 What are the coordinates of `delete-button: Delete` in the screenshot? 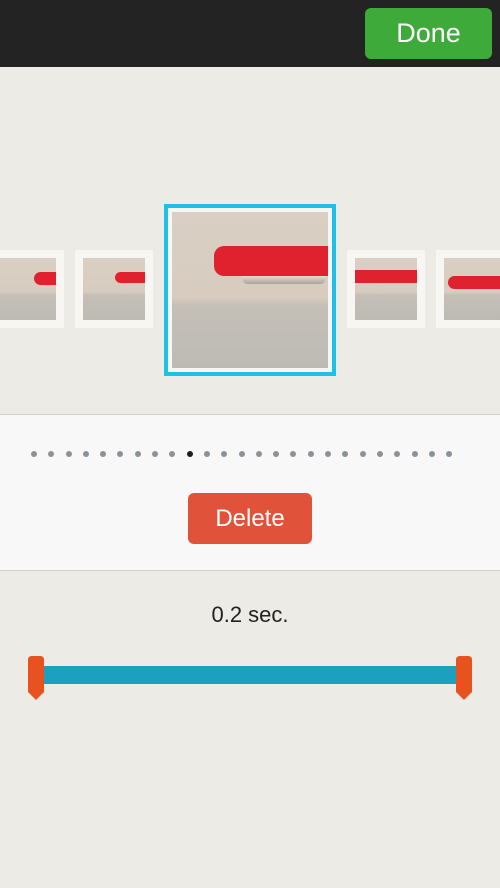 It's located at (250, 518).